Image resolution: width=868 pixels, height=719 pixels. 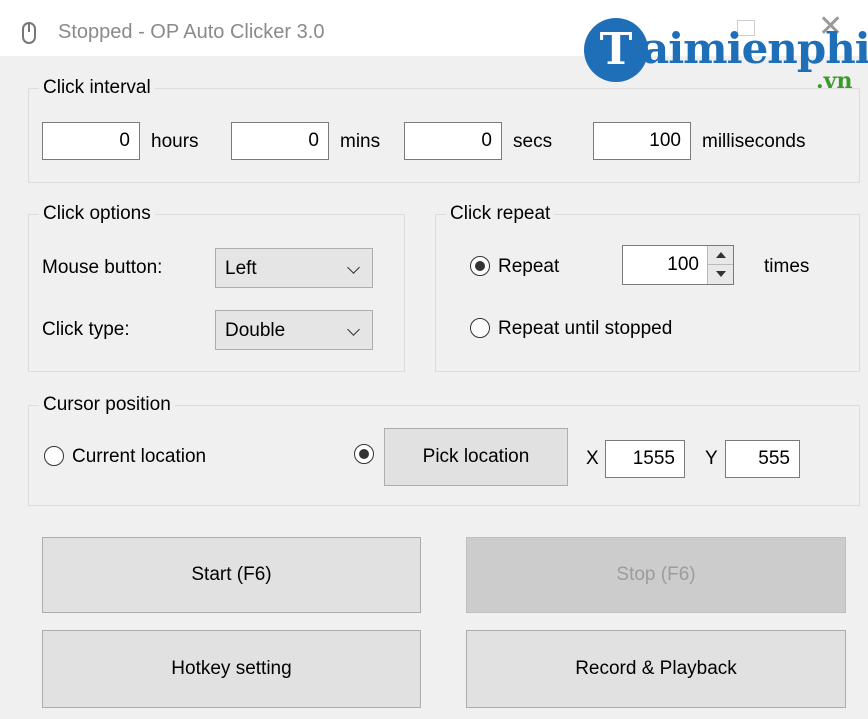 I want to click on mouse-icon, so click(x=29, y=33).